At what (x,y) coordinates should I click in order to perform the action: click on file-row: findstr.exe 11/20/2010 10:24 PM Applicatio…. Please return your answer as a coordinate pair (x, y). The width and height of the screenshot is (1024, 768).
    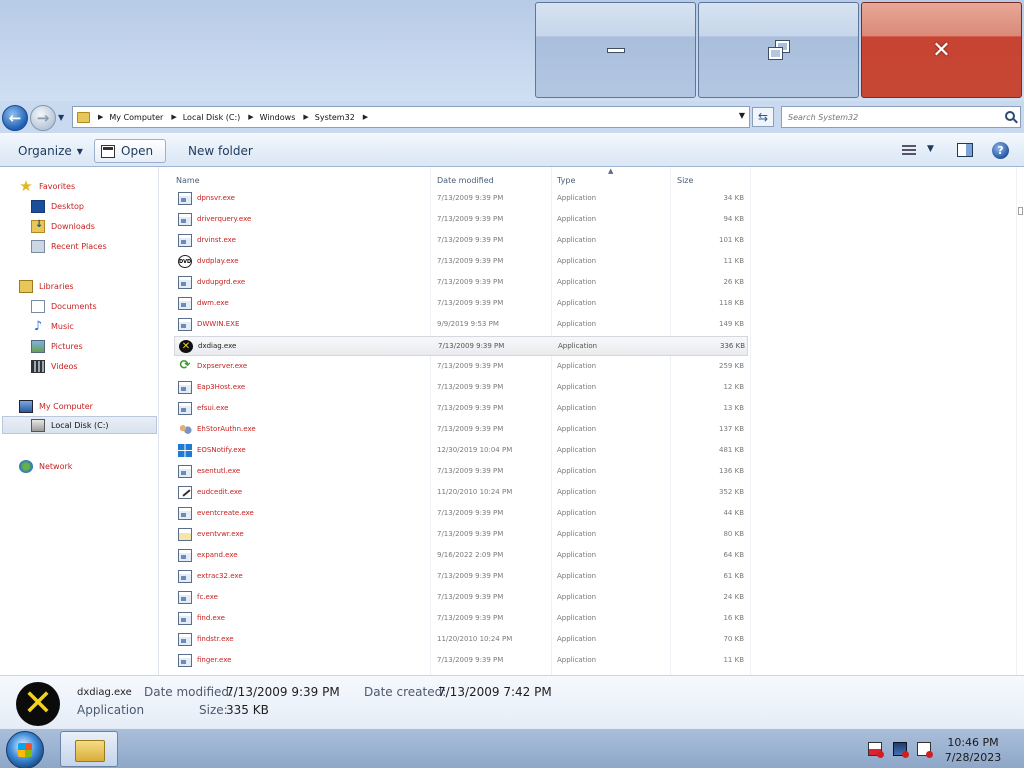
    Looking at the image, I should click on (461, 640).